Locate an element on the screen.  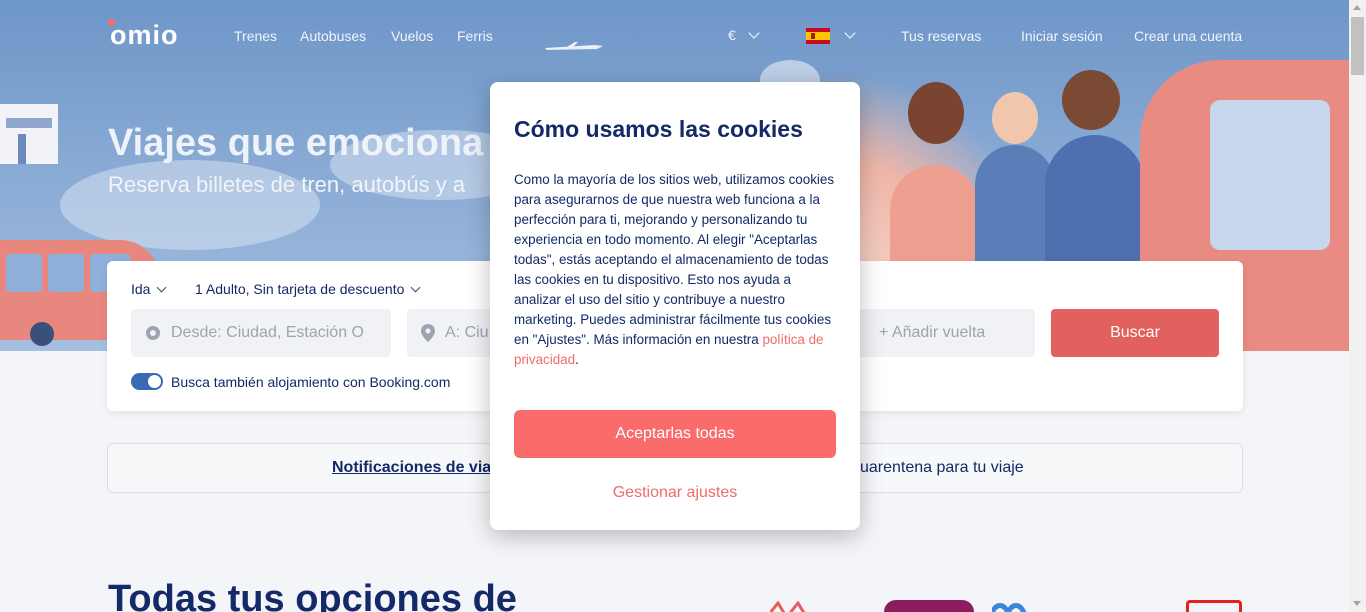
cookie-modal-title: Cómo usamos las cookies is located at coordinates (658, 129).